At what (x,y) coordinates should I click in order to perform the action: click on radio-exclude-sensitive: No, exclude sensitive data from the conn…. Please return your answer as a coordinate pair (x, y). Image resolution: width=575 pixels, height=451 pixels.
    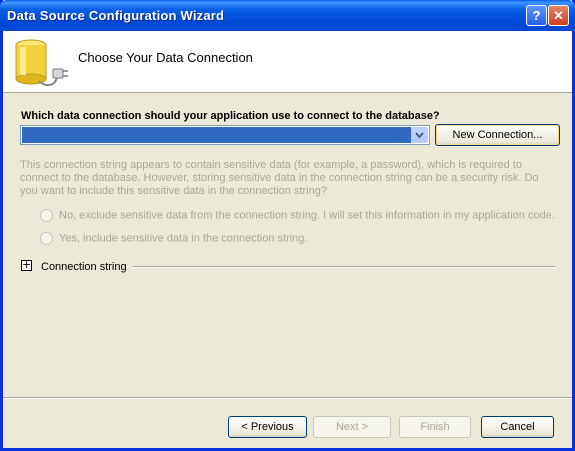
    Looking at the image, I should click on (297, 215).